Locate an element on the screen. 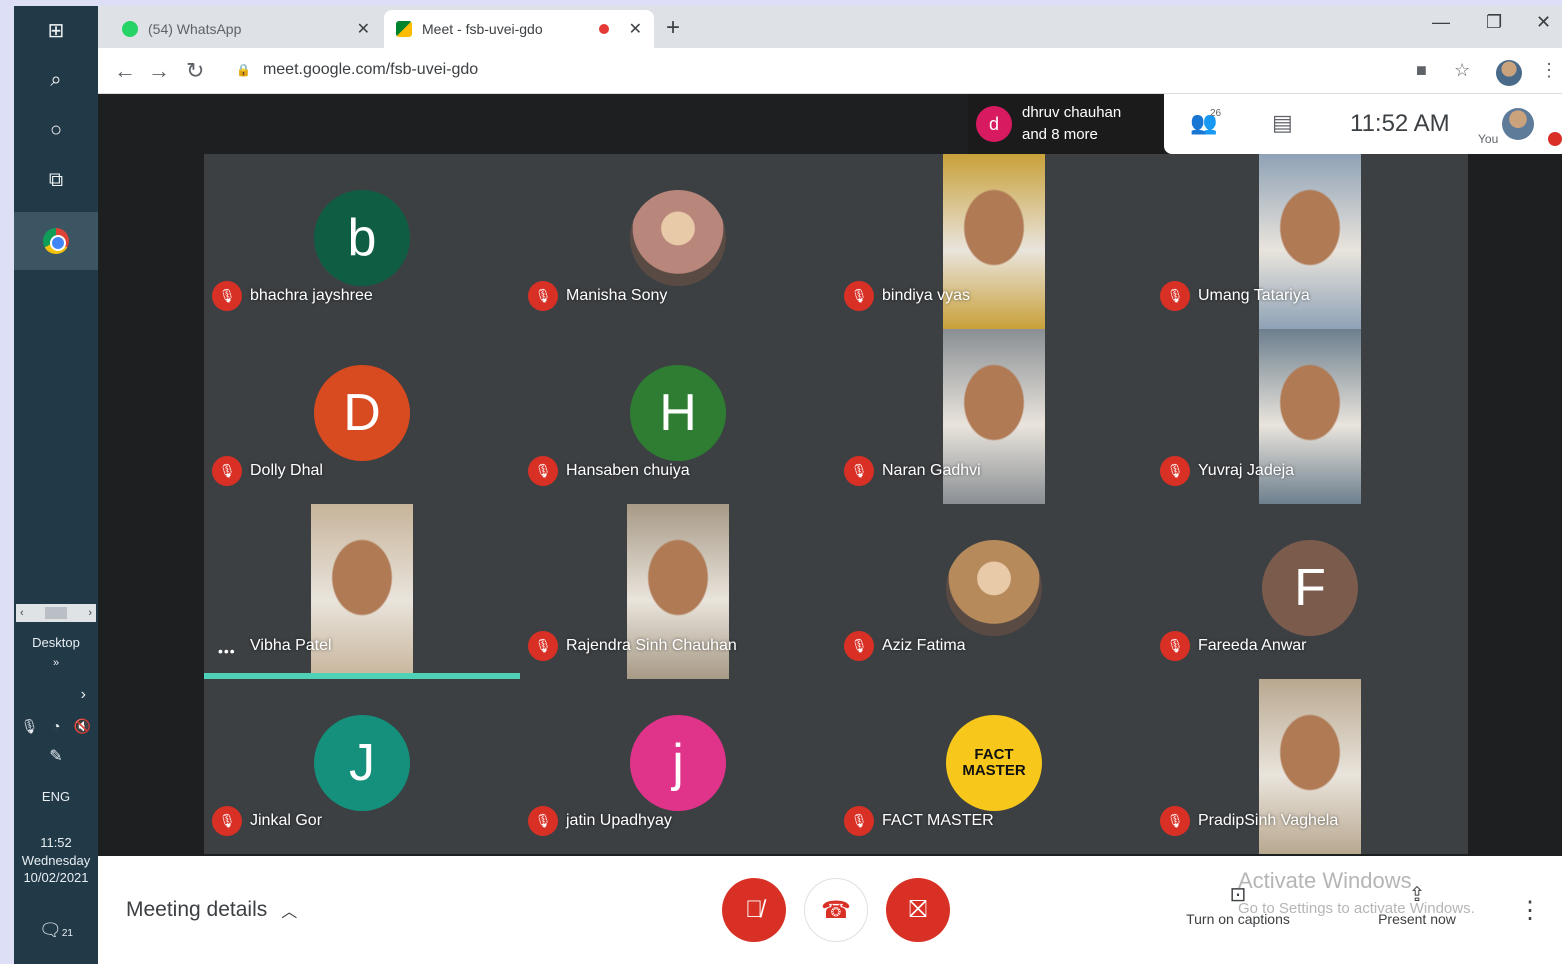 The width and height of the screenshot is (1562, 964). presenter-avatar: d is located at coordinates (994, 124).